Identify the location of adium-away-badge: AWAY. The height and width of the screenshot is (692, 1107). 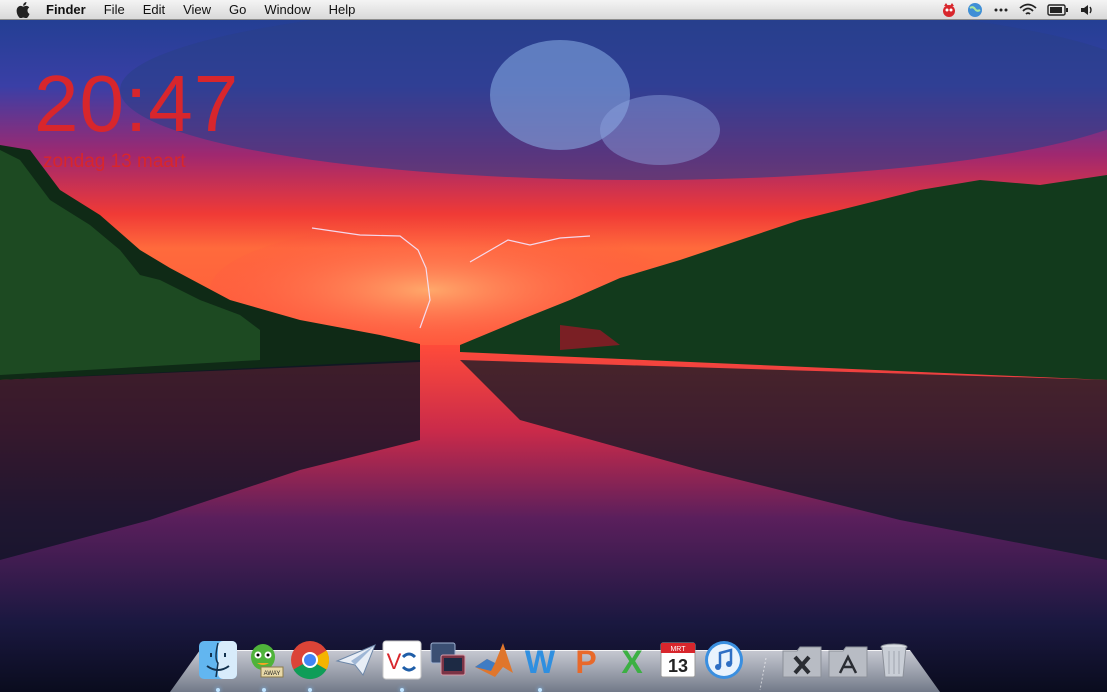
(272, 674).